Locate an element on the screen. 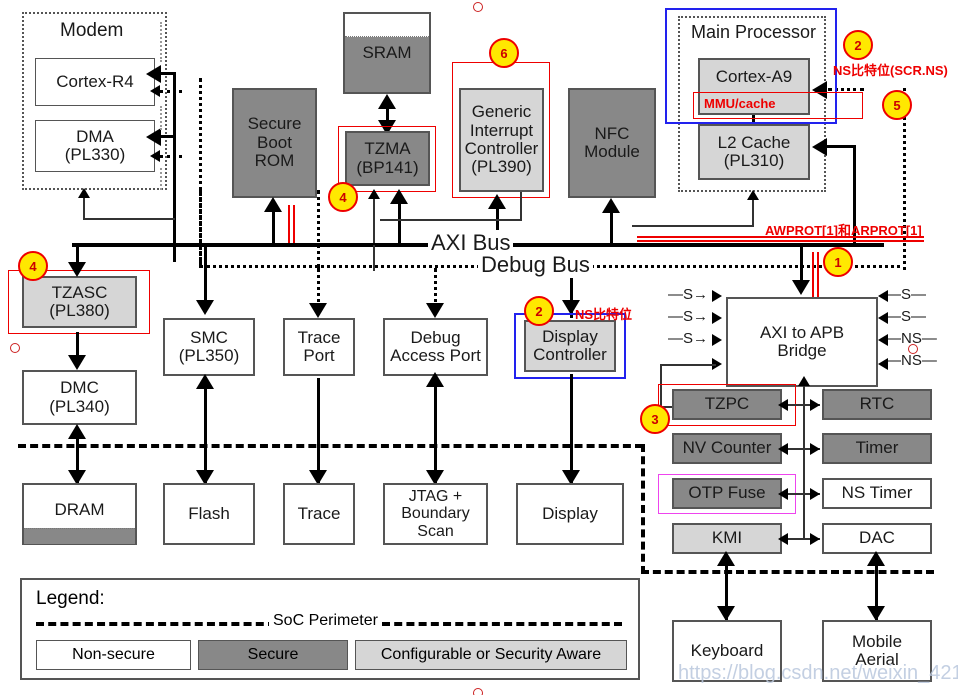 This screenshot has width=958, height=695. debug-bus-label: Debug Bus is located at coordinates (535, 265).